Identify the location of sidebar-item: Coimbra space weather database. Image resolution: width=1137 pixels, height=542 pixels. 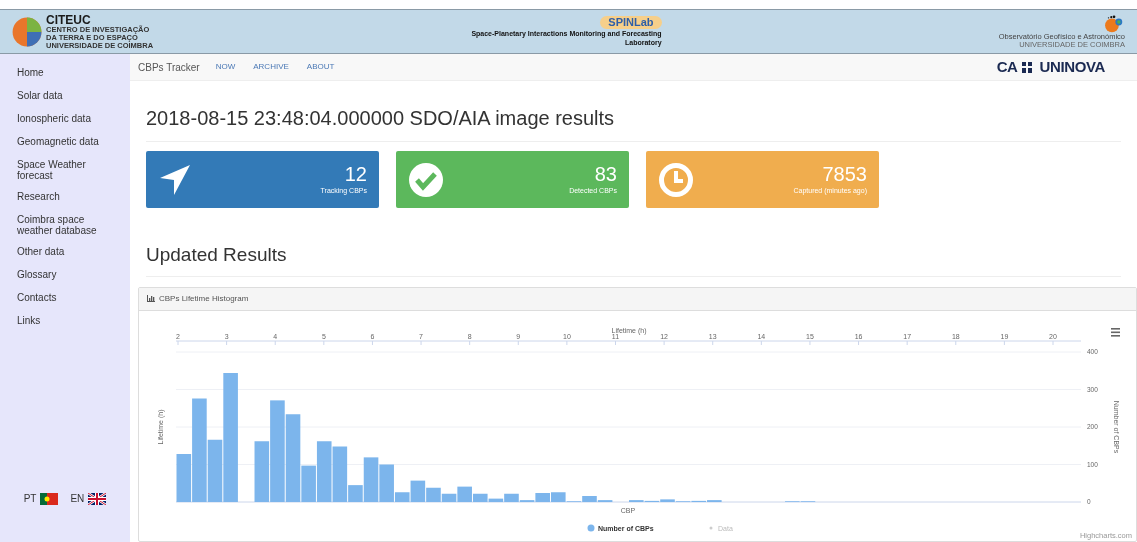
(65, 225).